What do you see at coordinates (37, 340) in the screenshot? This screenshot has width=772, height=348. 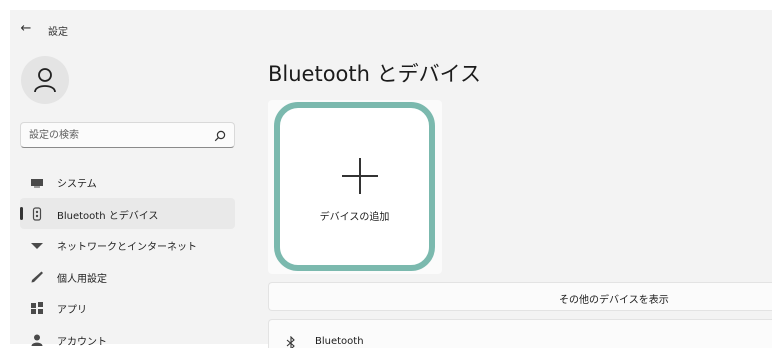 I see `account-icon` at bounding box center [37, 340].